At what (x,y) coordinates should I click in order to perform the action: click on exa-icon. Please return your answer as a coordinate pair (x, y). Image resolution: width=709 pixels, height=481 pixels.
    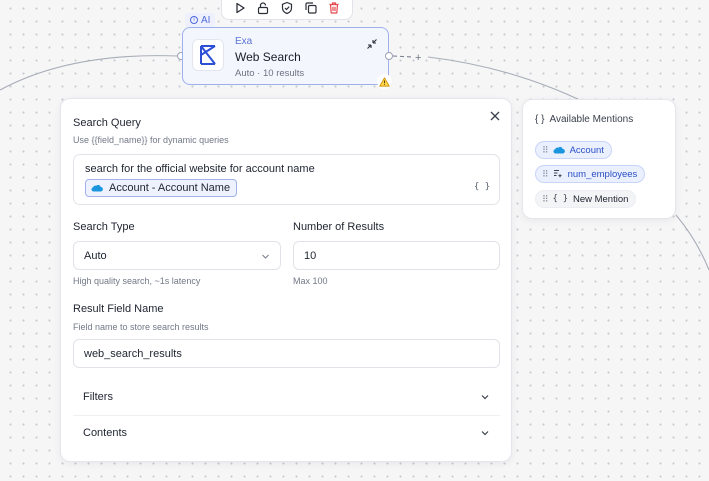
    Looking at the image, I should click on (208, 55).